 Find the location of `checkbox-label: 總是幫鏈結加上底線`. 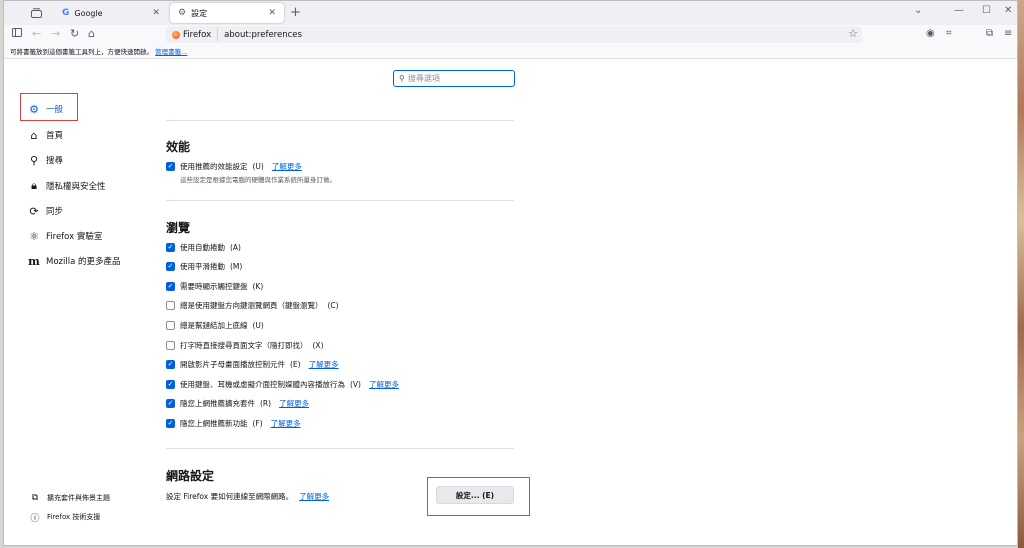

checkbox-label: 總是幫鏈結加上底線 is located at coordinates (214, 325).